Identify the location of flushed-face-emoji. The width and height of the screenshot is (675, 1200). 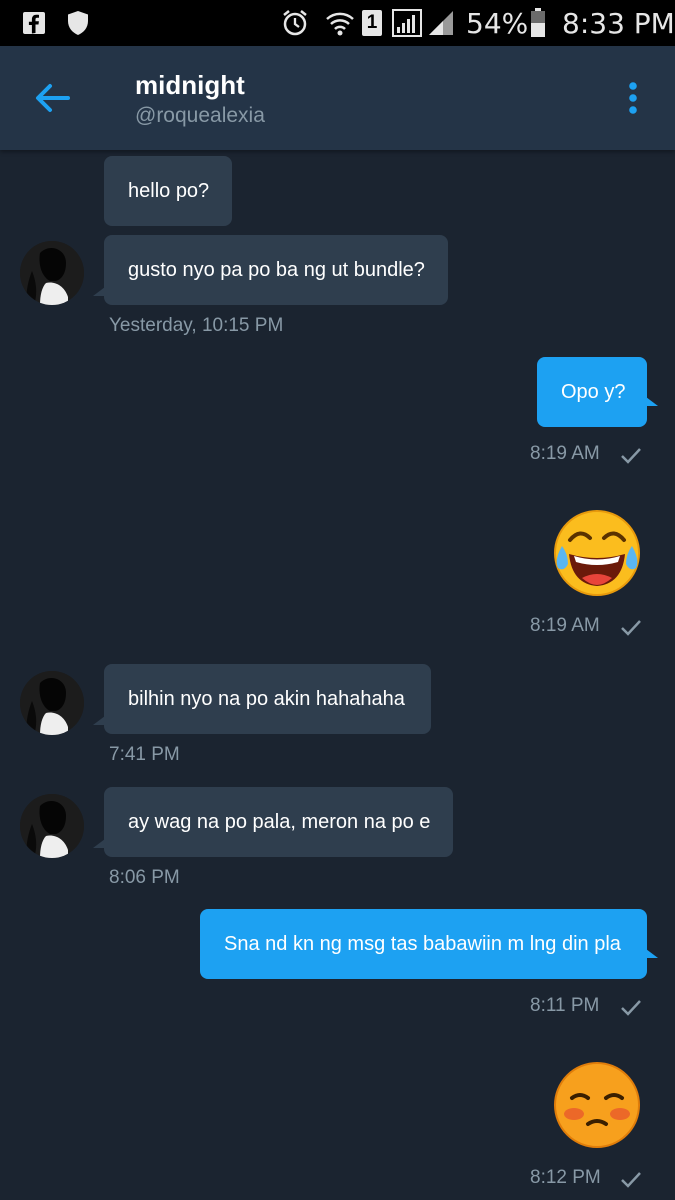
(597, 1105).